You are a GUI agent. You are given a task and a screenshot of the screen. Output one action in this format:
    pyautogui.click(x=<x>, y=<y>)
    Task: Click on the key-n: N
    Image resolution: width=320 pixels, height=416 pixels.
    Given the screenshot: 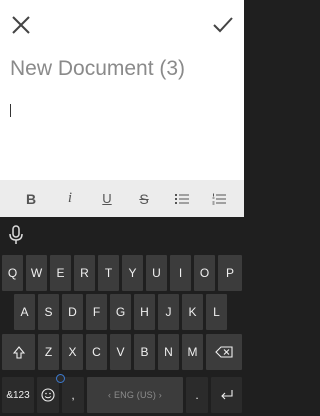 What is the action you would take?
    pyautogui.click(x=168, y=352)
    